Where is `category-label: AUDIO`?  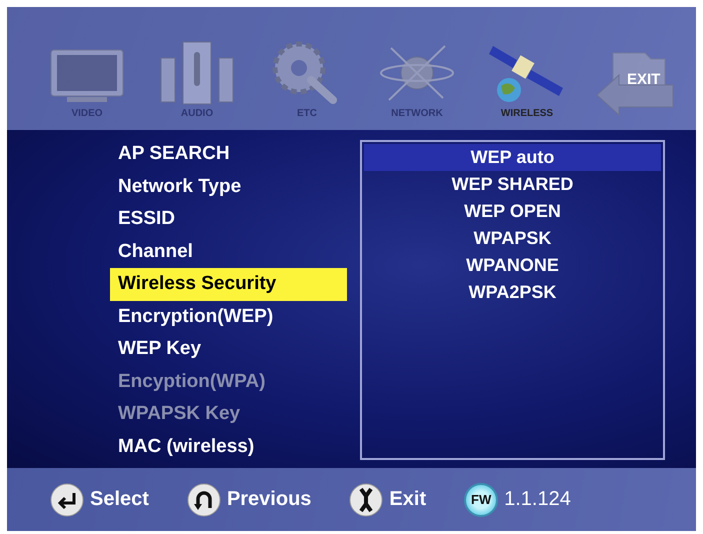 category-label: AUDIO is located at coordinates (197, 113).